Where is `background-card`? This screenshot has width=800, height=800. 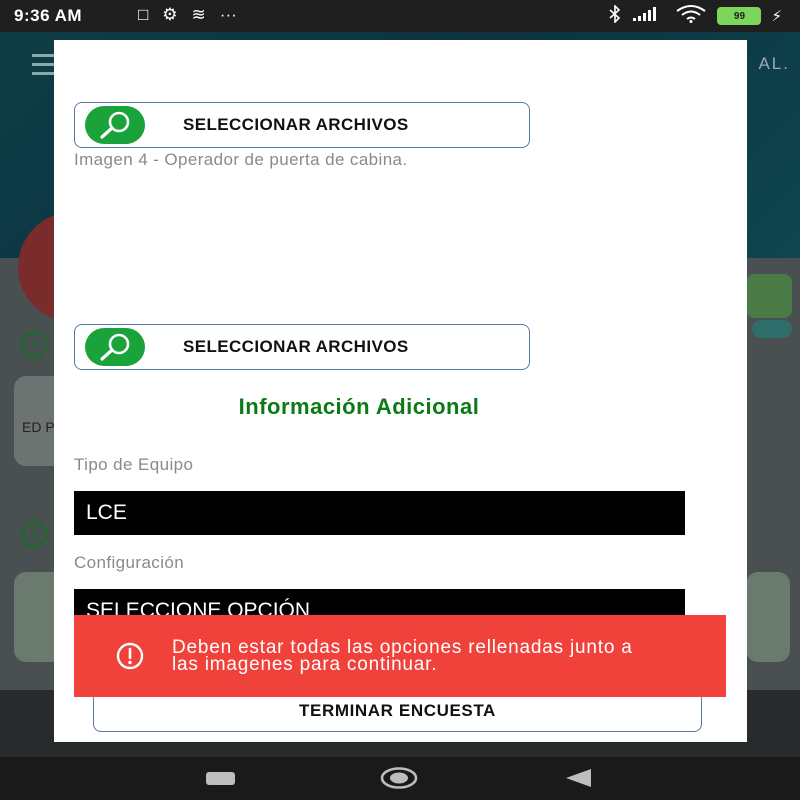 background-card is located at coordinates (768, 617).